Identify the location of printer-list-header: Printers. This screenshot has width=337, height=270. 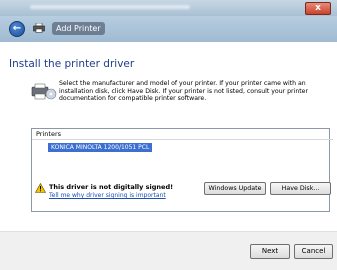
(182, 134).